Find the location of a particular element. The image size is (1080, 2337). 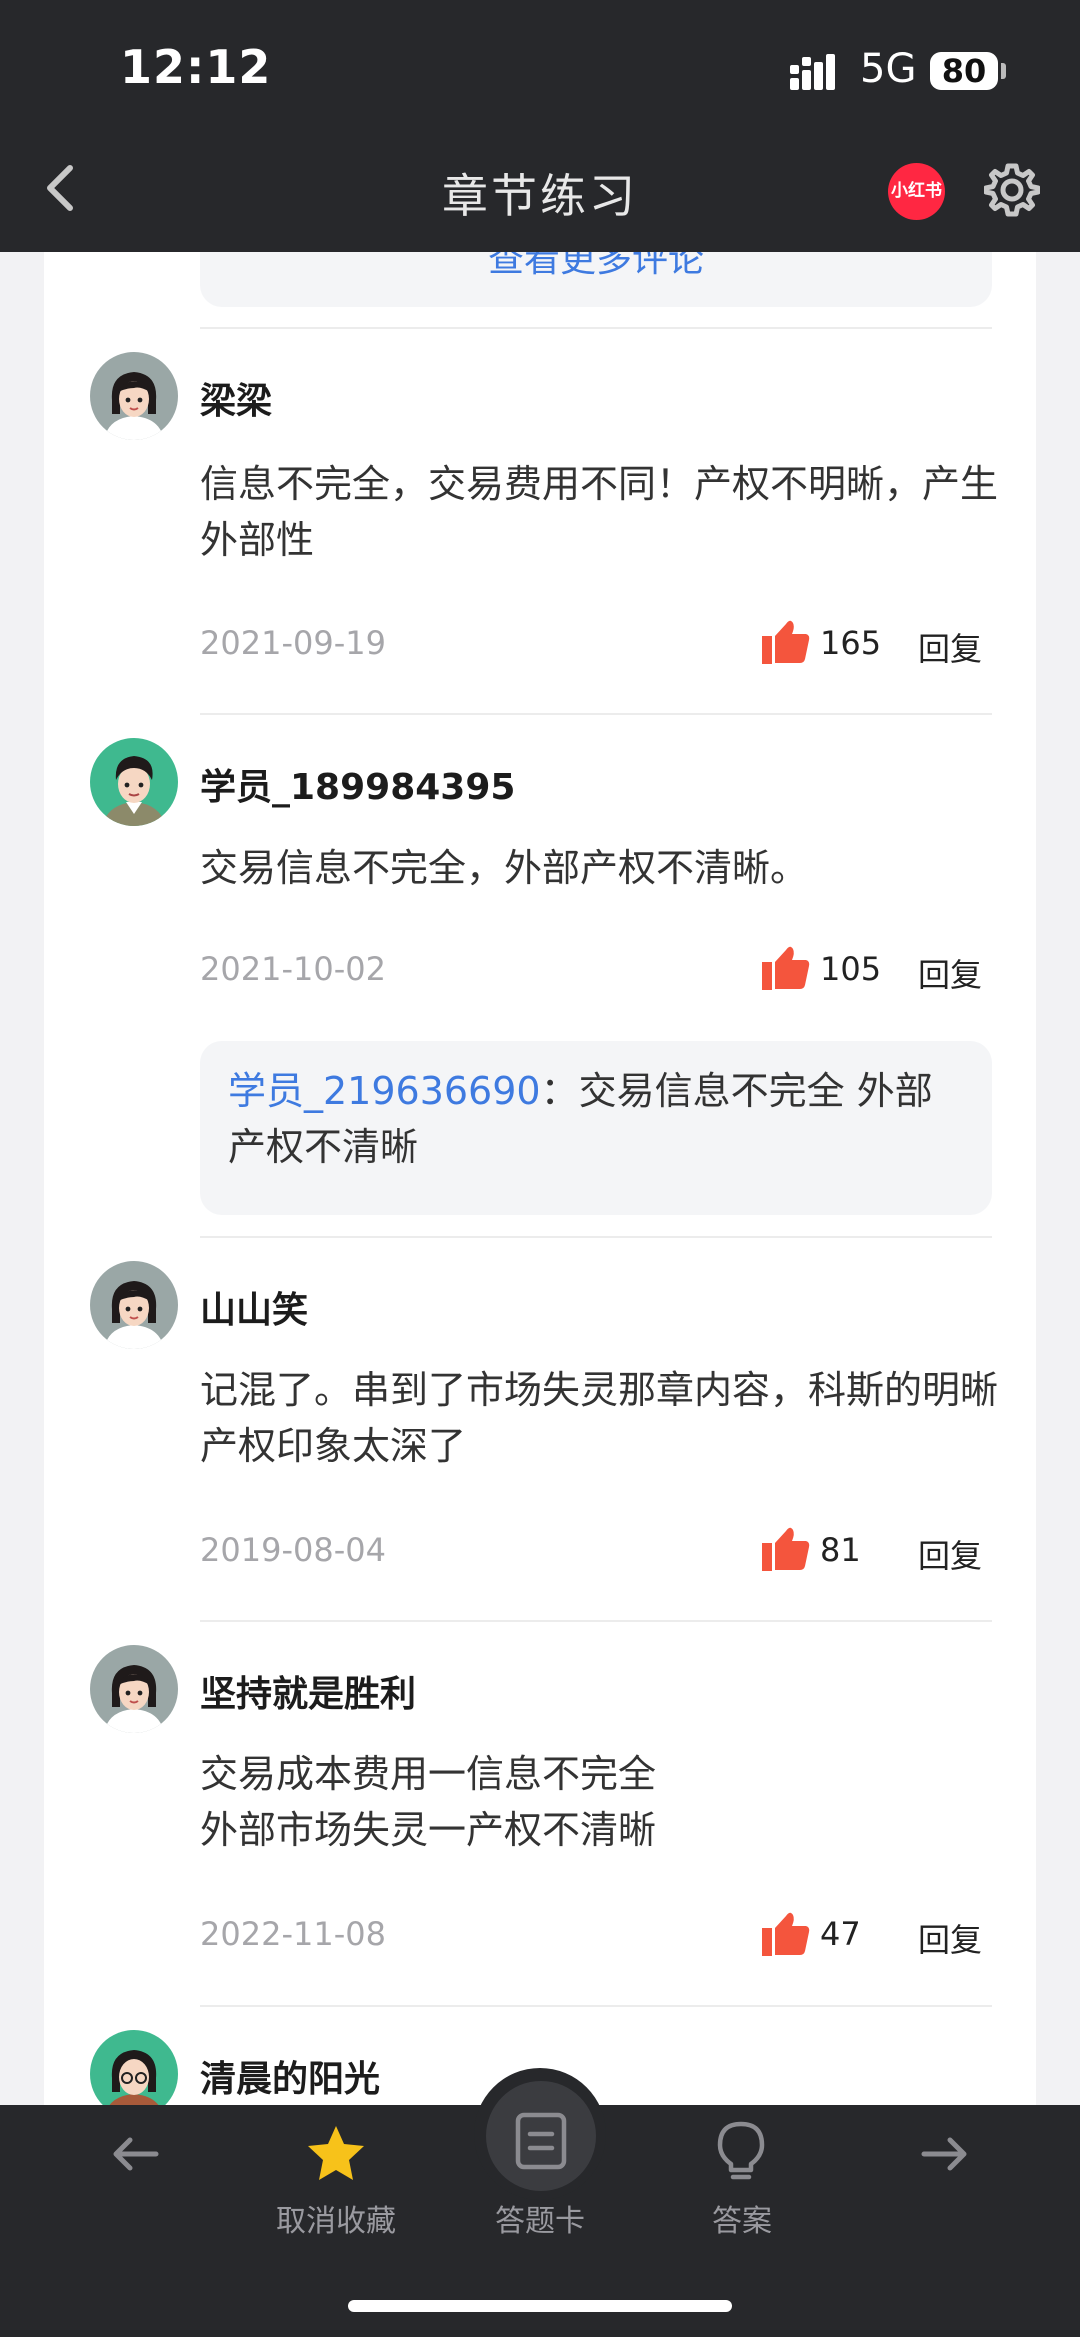

comment-username: 梁梁 is located at coordinates (236, 398).